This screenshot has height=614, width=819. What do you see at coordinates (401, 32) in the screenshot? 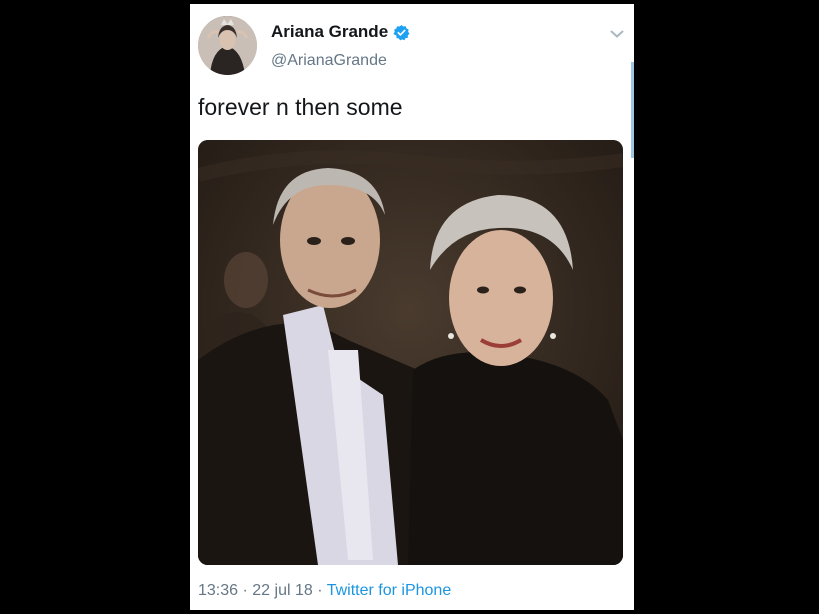
I see `verified-badge-icon` at bounding box center [401, 32].